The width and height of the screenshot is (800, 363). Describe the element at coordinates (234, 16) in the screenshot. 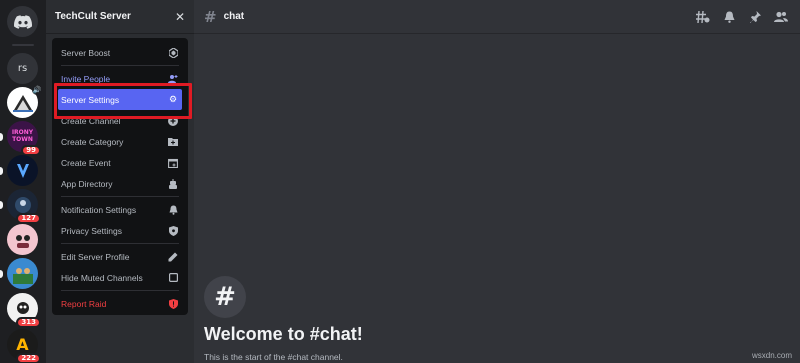

I see `channel-name: chat` at that location.